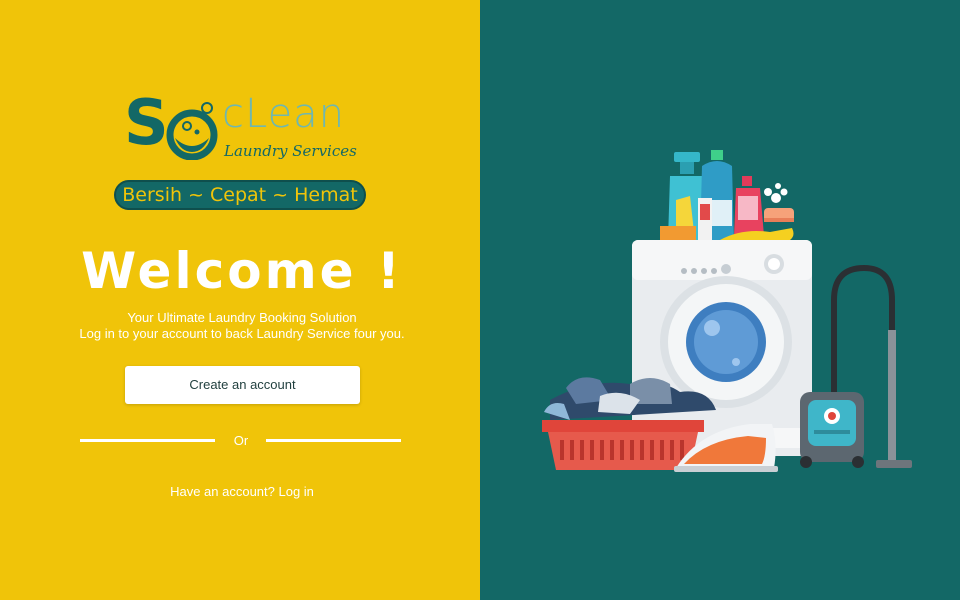  I want to click on logo-subtitle: Laundry Services, so click(290, 151).